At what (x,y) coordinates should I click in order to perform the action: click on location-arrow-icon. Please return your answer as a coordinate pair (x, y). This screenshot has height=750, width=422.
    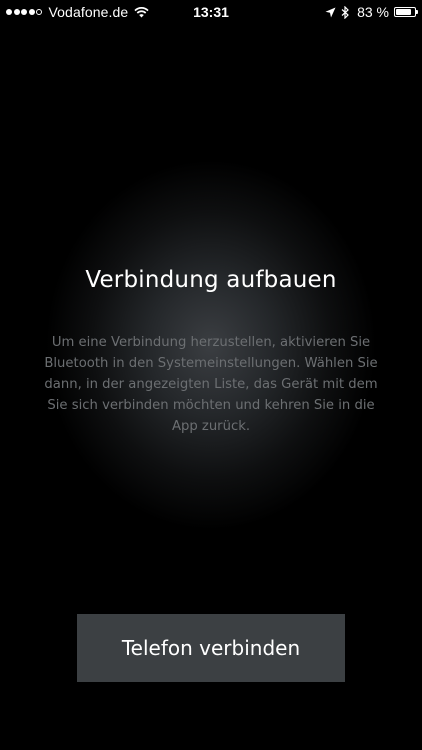
    Looking at the image, I should click on (330, 12).